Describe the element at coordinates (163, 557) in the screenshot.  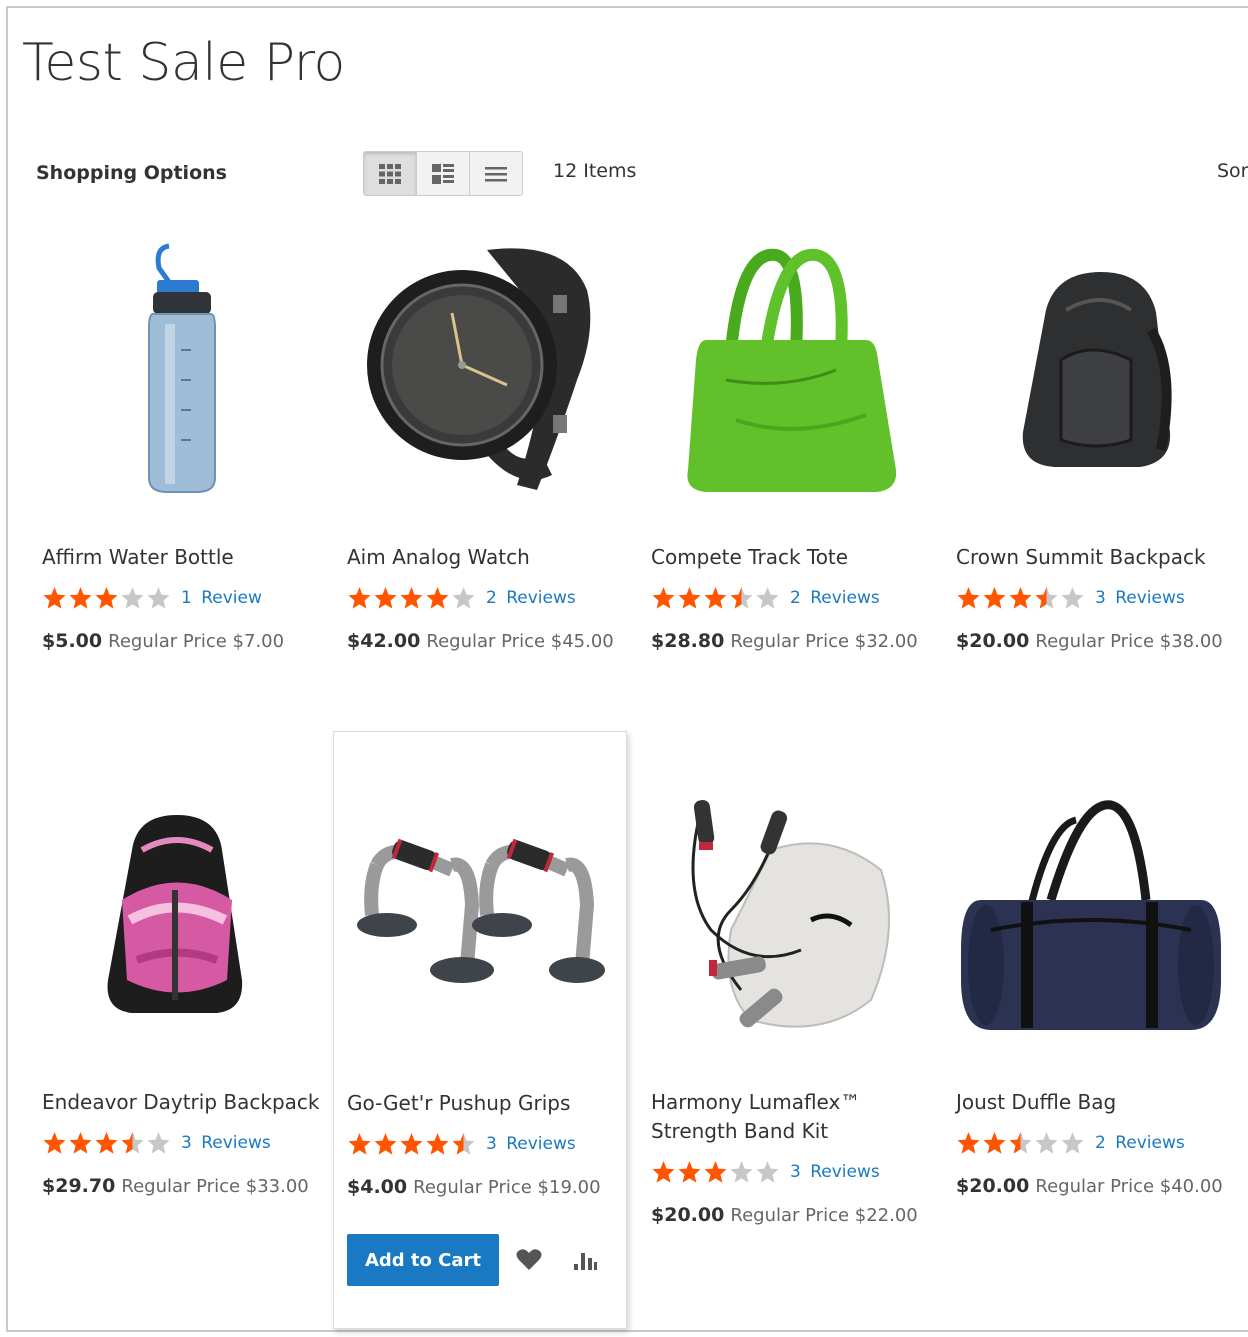
I see `product-name-link: Affirm Water Bottle` at that location.